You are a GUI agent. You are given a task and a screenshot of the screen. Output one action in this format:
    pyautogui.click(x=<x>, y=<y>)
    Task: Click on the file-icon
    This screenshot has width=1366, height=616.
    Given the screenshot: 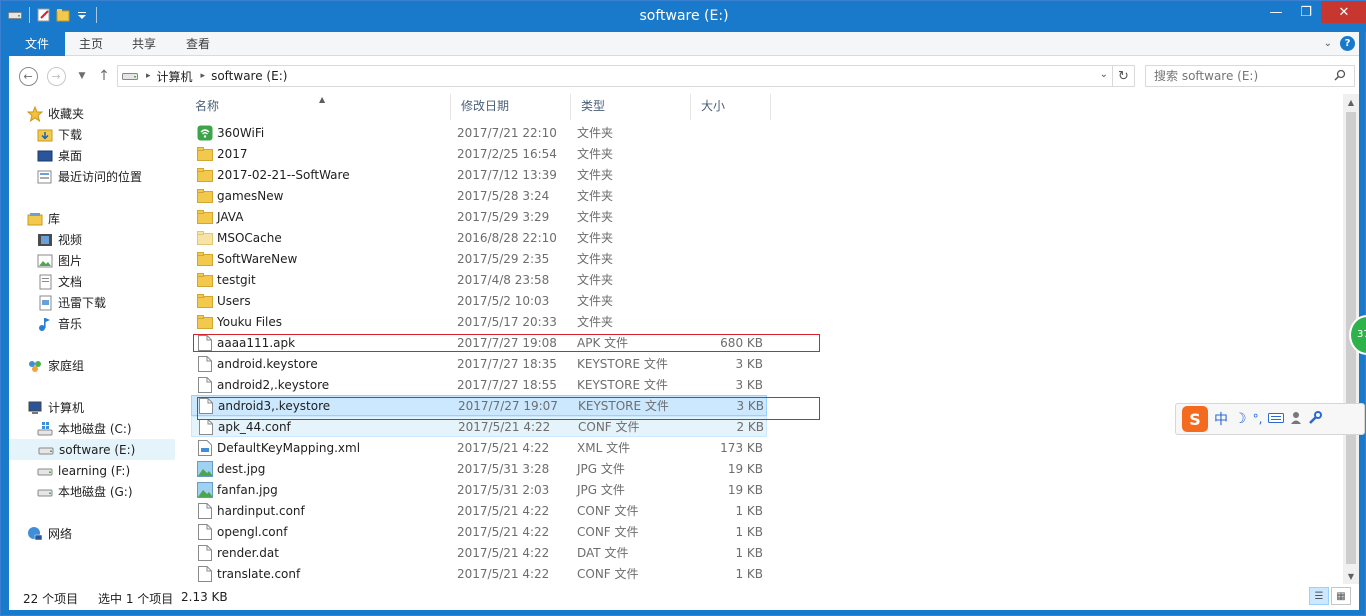 What is the action you would take?
    pyautogui.click(x=205, y=384)
    